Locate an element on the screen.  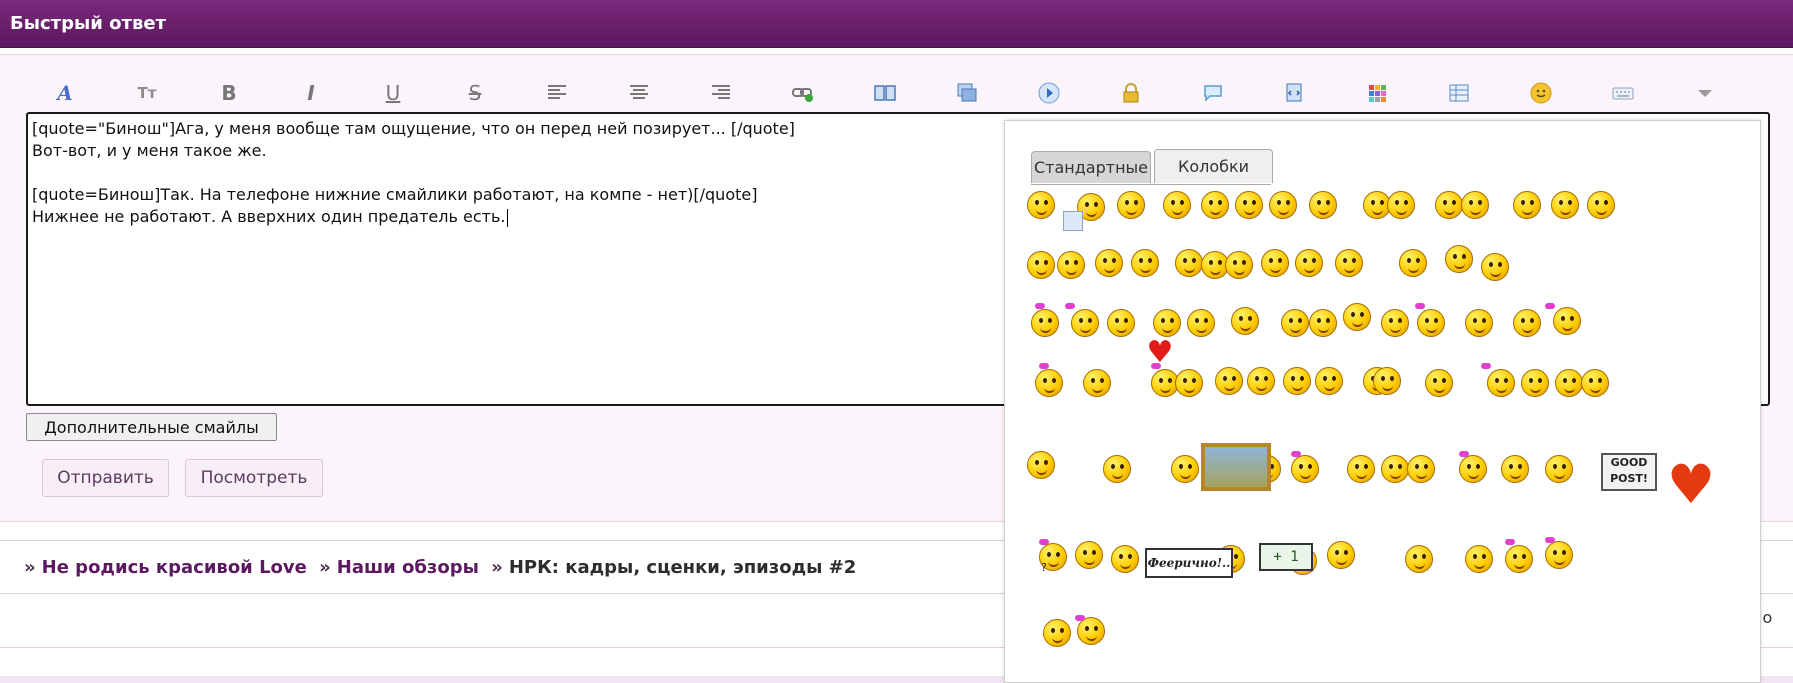
align-left-icon is located at coordinates (557, 93).